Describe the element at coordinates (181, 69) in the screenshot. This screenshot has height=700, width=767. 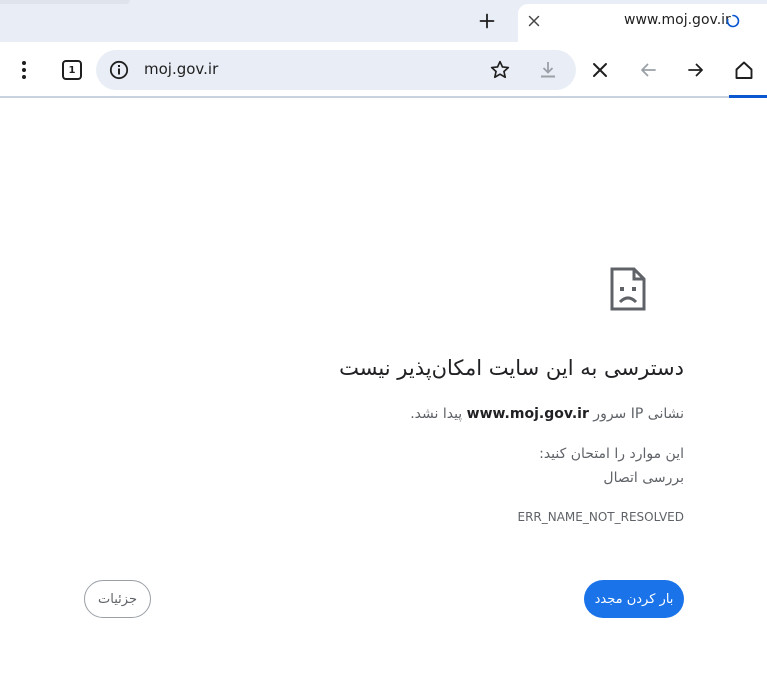
I see `url-text: moj.gov.ir` at that location.